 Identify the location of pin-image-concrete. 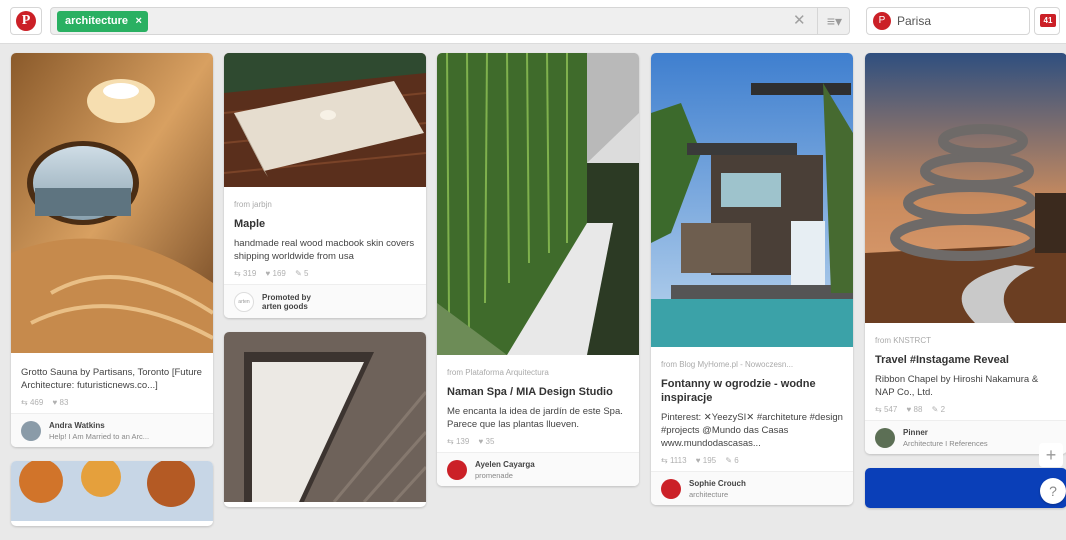
(325, 418).